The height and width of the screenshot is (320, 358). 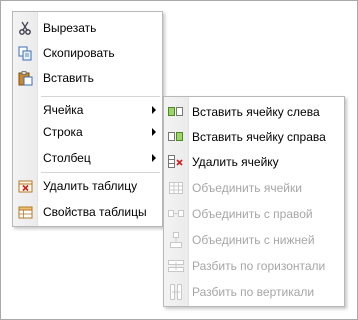 What do you see at coordinates (176, 162) in the screenshot?
I see `delete-cell-icon` at bounding box center [176, 162].